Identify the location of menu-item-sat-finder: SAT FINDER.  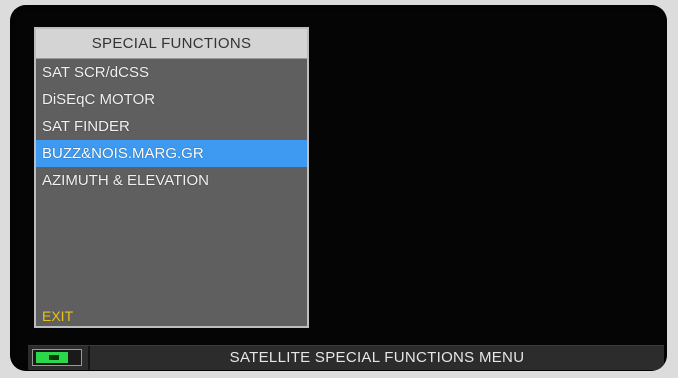
(171, 126).